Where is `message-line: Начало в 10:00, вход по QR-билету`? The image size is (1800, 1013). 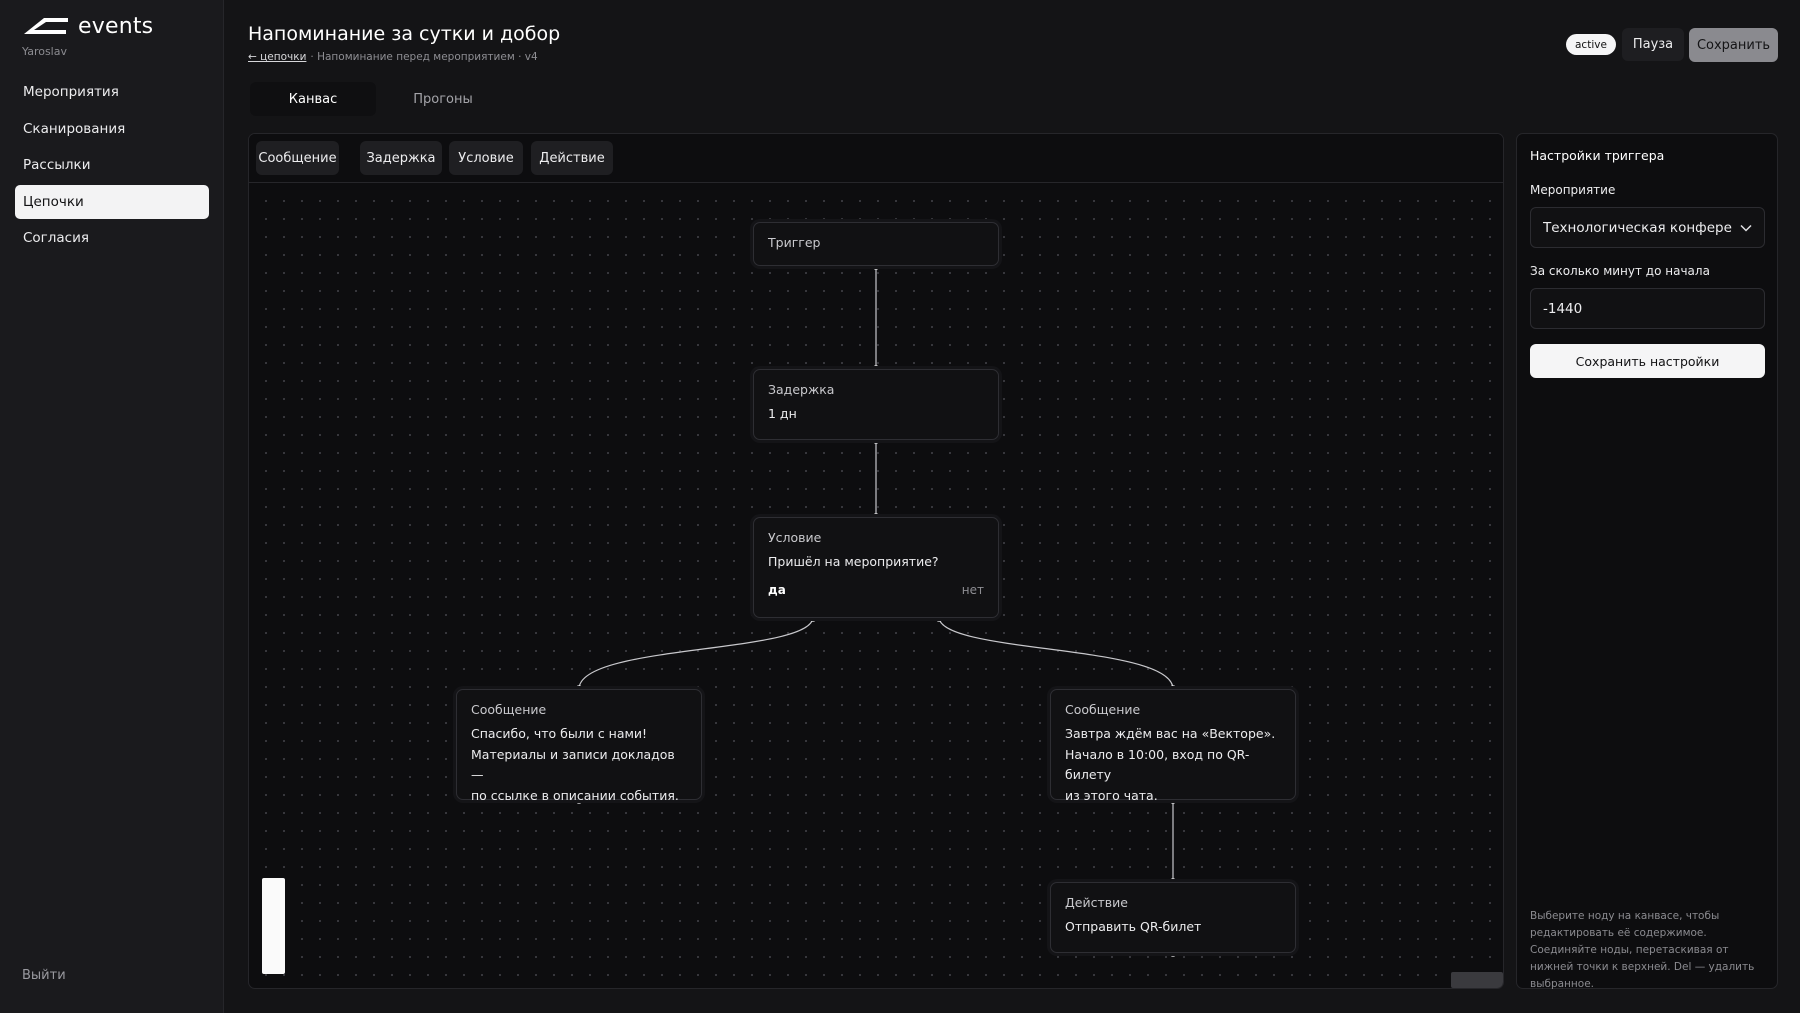
message-line: Начало в 10:00, вход по QR-билету is located at coordinates (1157, 764).